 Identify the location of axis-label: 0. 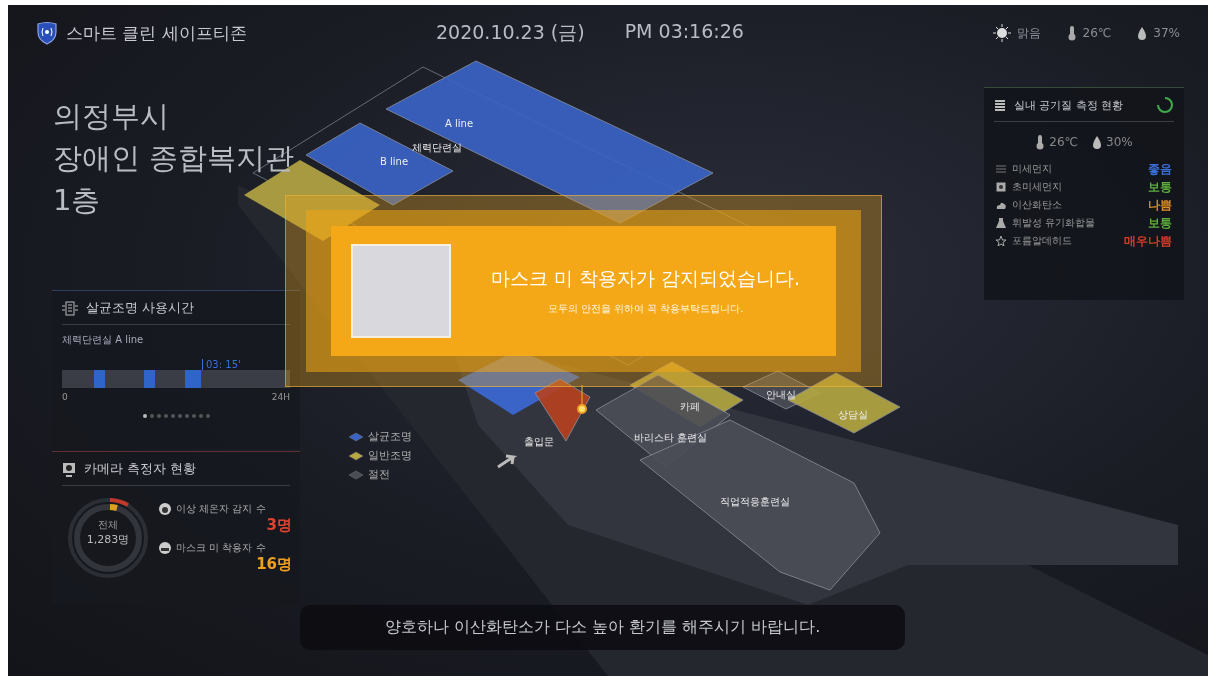
(65, 397).